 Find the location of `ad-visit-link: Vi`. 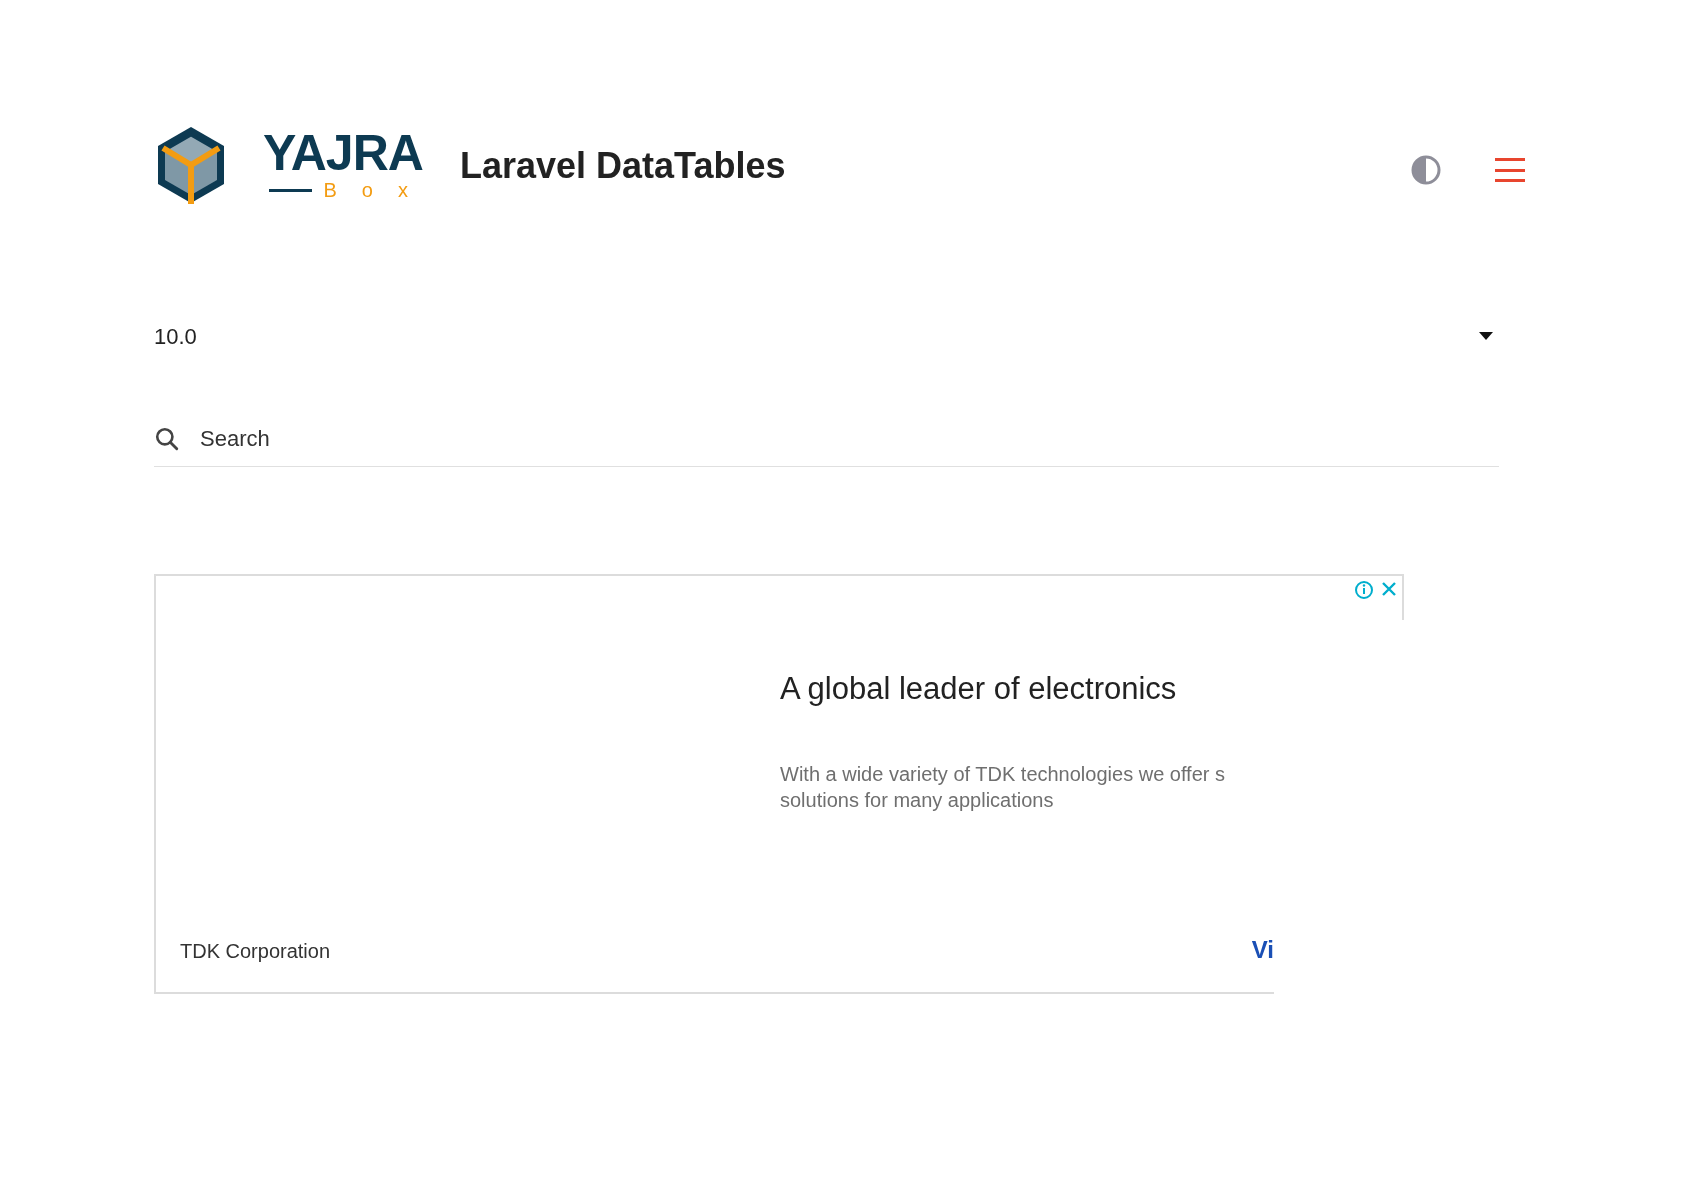

ad-visit-link: Vi is located at coordinates (1262, 950).